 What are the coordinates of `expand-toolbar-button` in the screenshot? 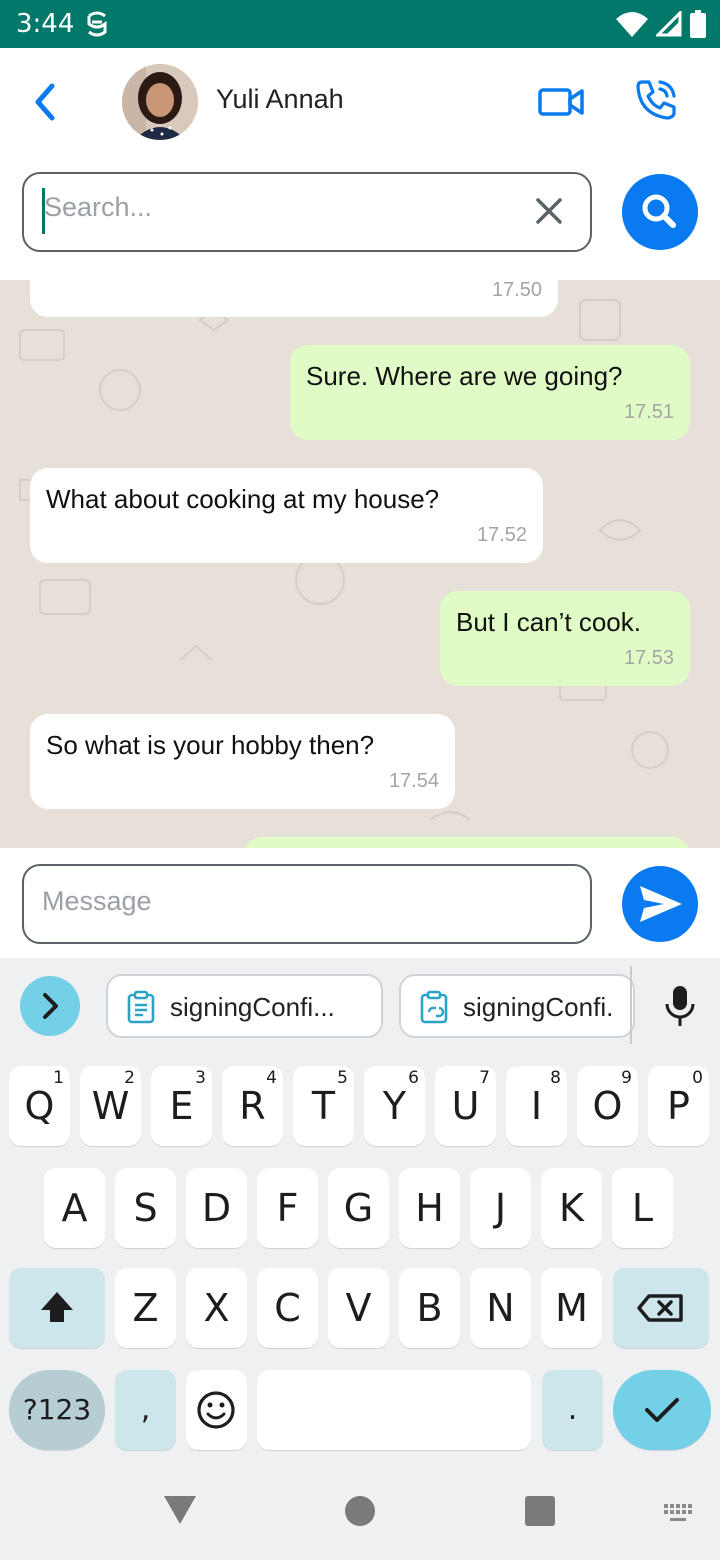 It's located at (50, 1006).